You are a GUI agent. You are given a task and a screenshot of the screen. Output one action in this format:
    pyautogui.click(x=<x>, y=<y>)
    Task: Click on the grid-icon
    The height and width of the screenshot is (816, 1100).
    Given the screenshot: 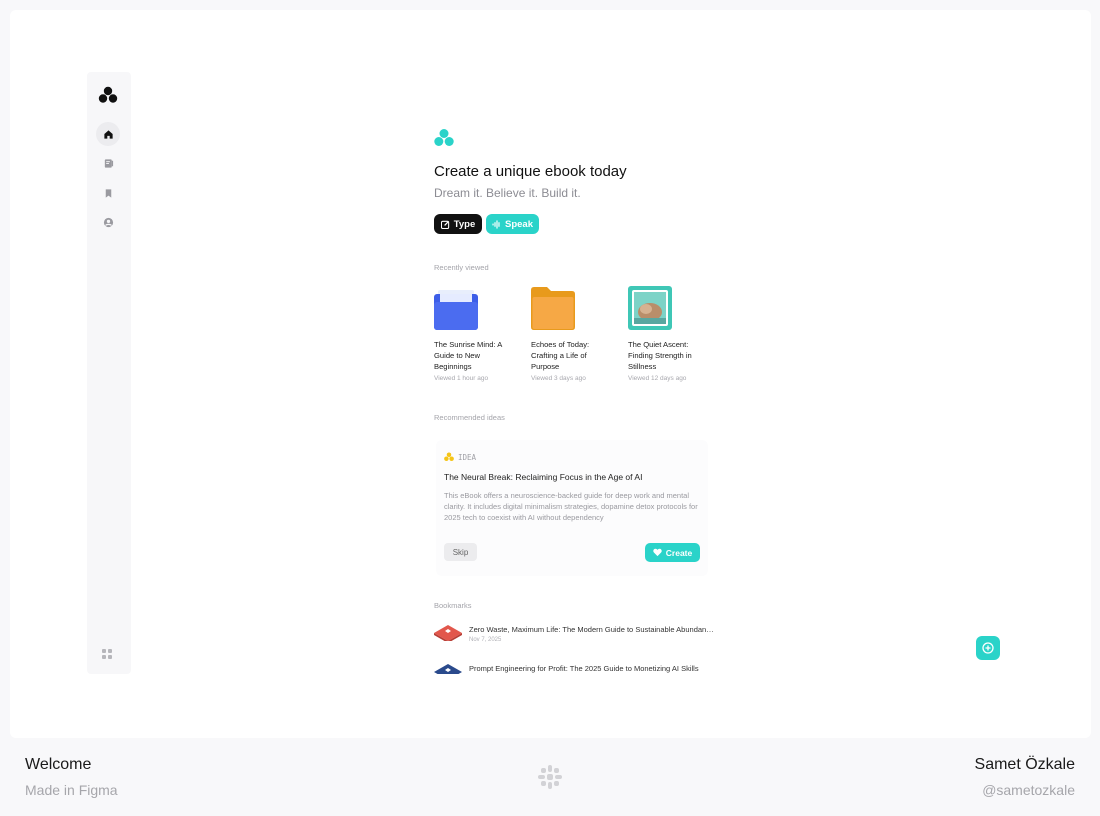 What is the action you would take?
    pyautogui.click(x=107, y=654)
    